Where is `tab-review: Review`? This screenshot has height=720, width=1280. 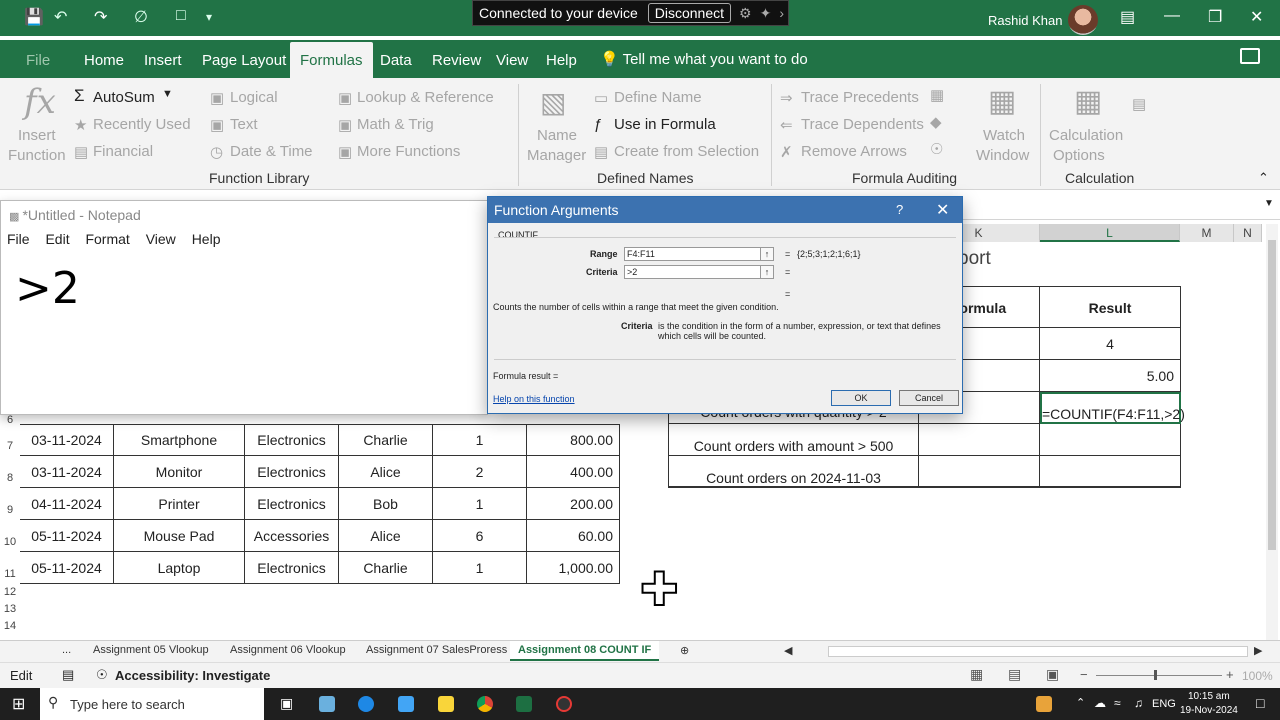 tab-review: Review is located at coordinates (456, 60).